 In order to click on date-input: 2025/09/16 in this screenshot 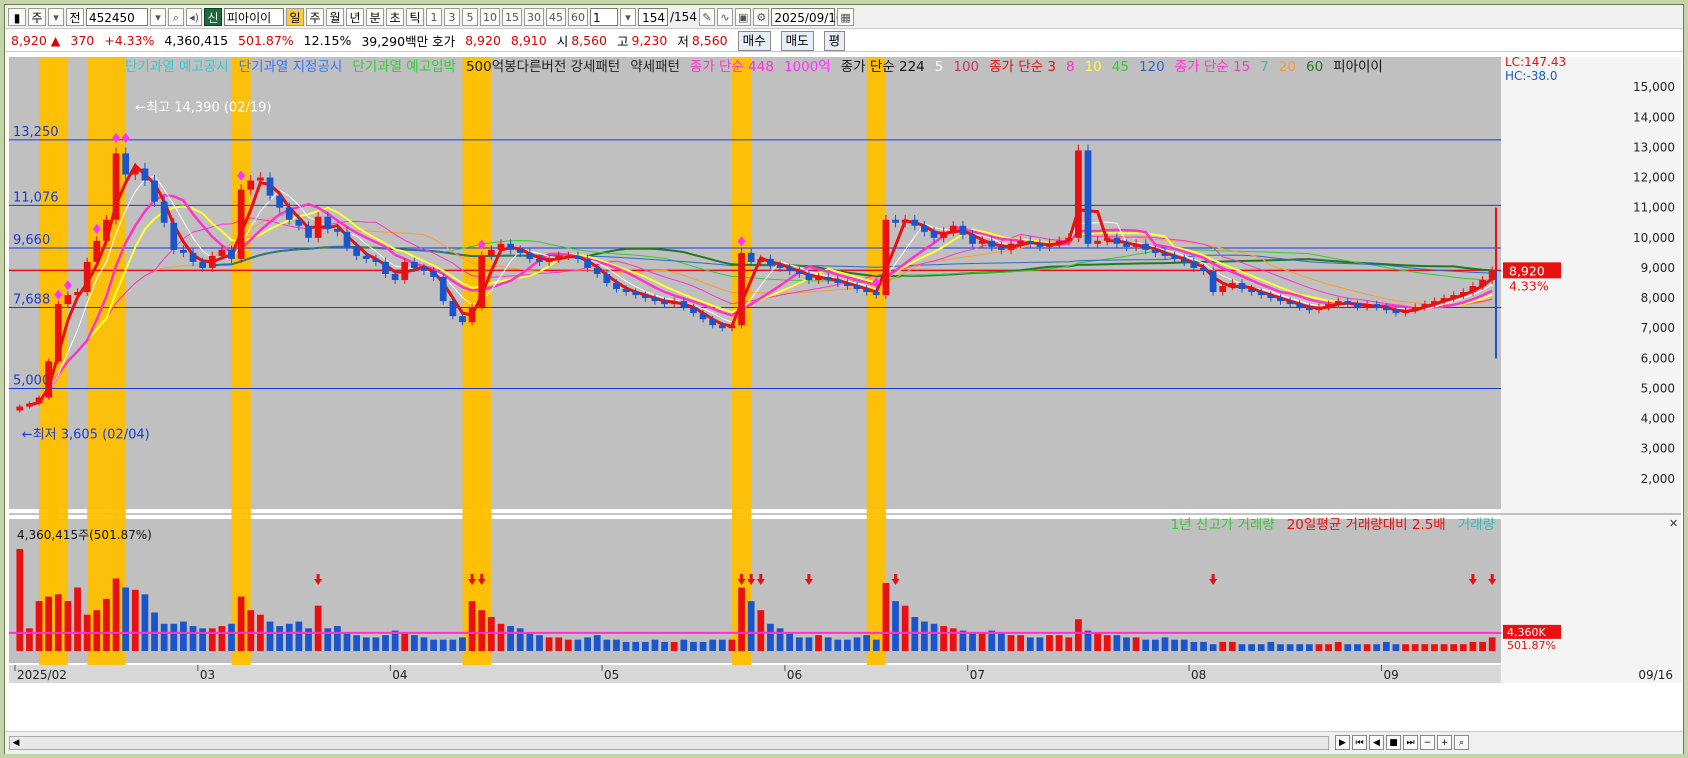, I will do `click(807, 16)`.